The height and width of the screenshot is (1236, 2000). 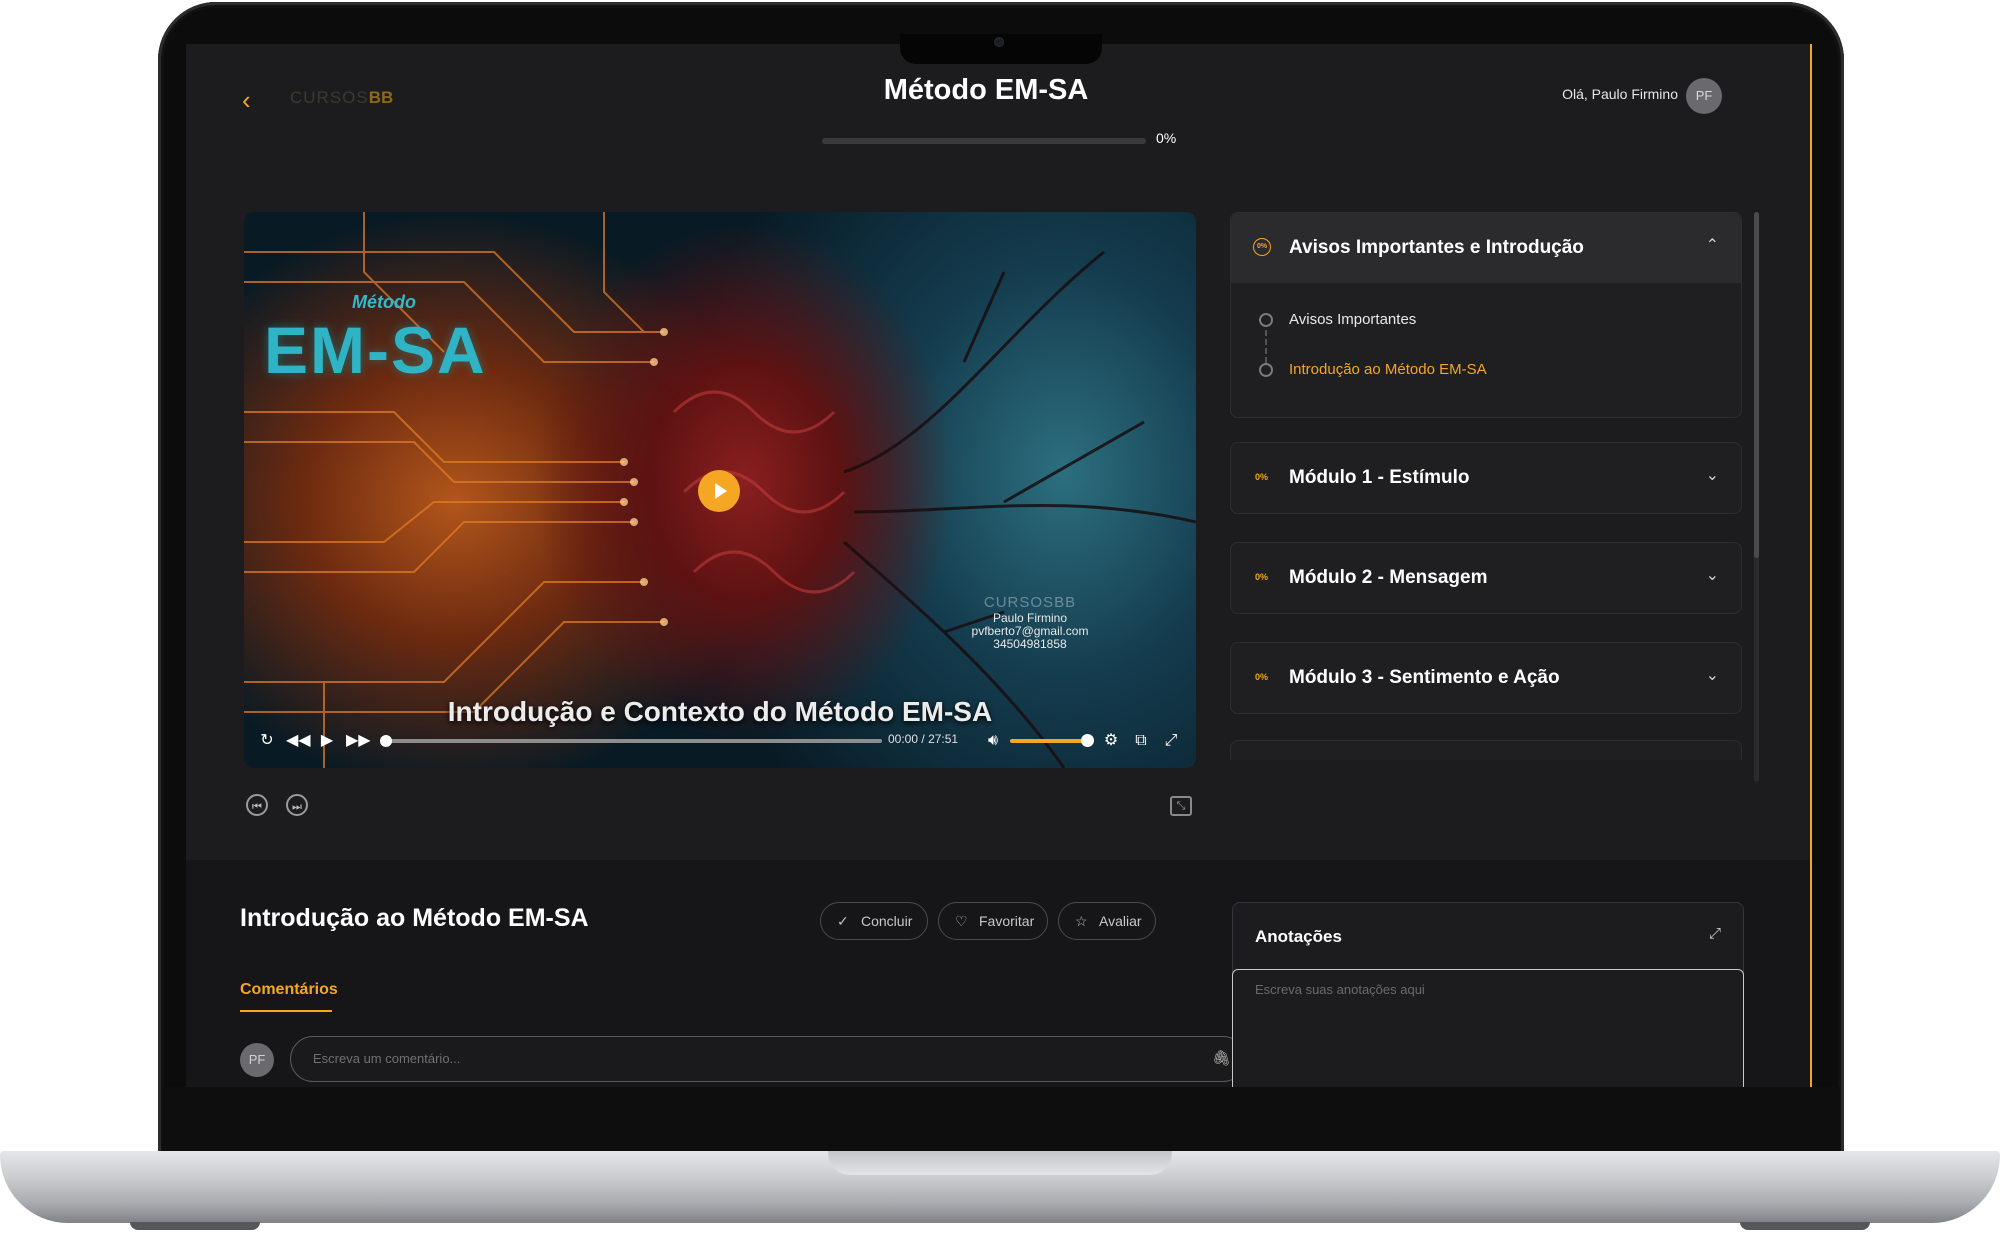 I want to click on tab-active-indicator, so click(x=286, y=1011).